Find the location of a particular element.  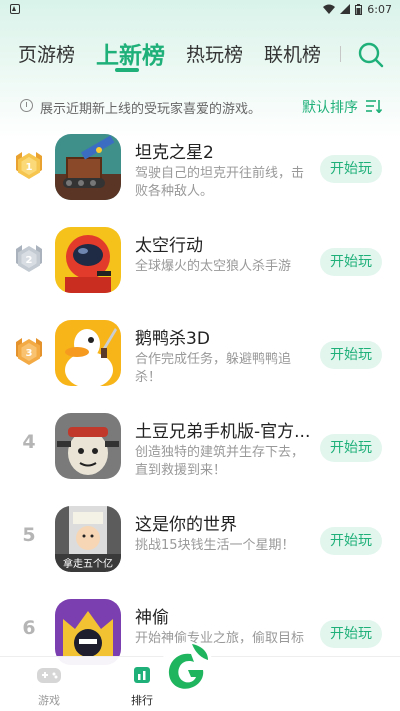

game-description: 合作完成任务，躲避鸭鸭追杀！ is located at coordinates (213, 368).